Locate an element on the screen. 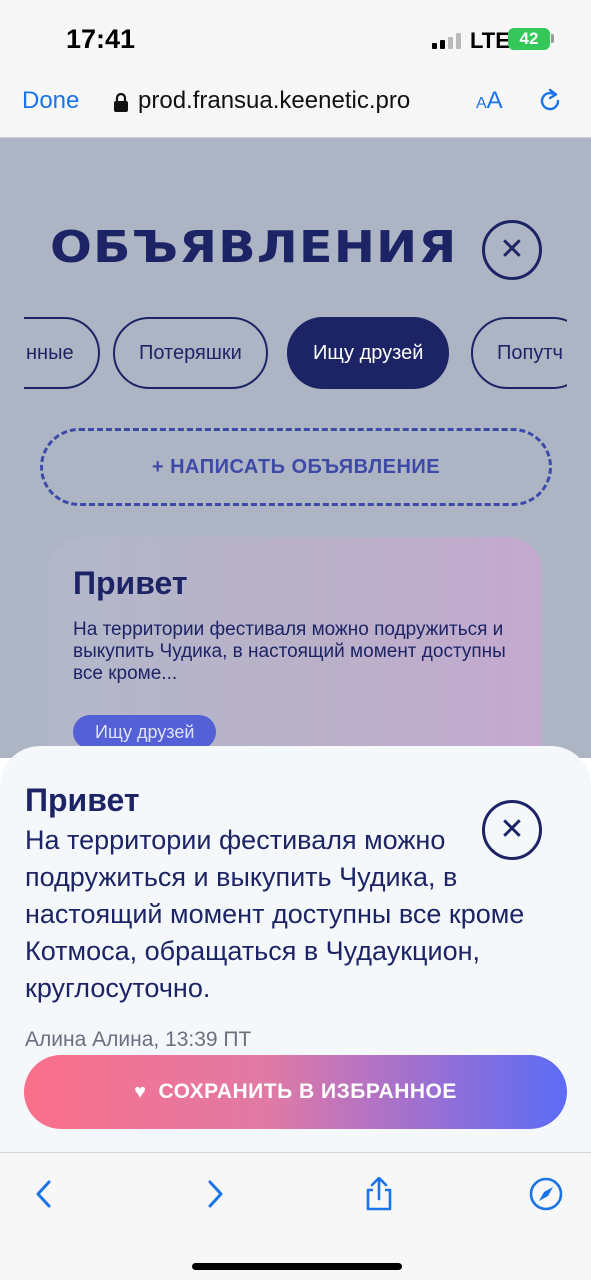 The height and width of the screenshot is (1280, 591). reload-icon is located at coordinates (550, 101).